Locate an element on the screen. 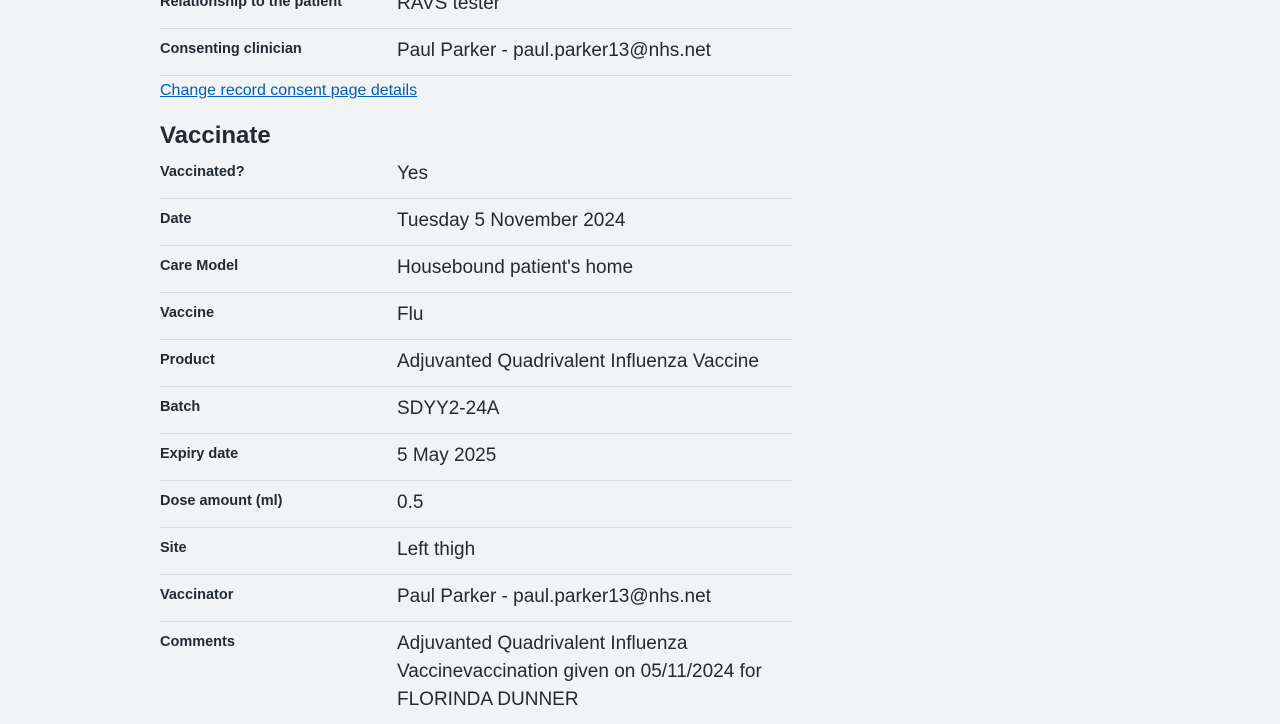 This screenshot has height=724, width=1280. summary-key: Dose amount (ml) is located at coordinates (221, 501).